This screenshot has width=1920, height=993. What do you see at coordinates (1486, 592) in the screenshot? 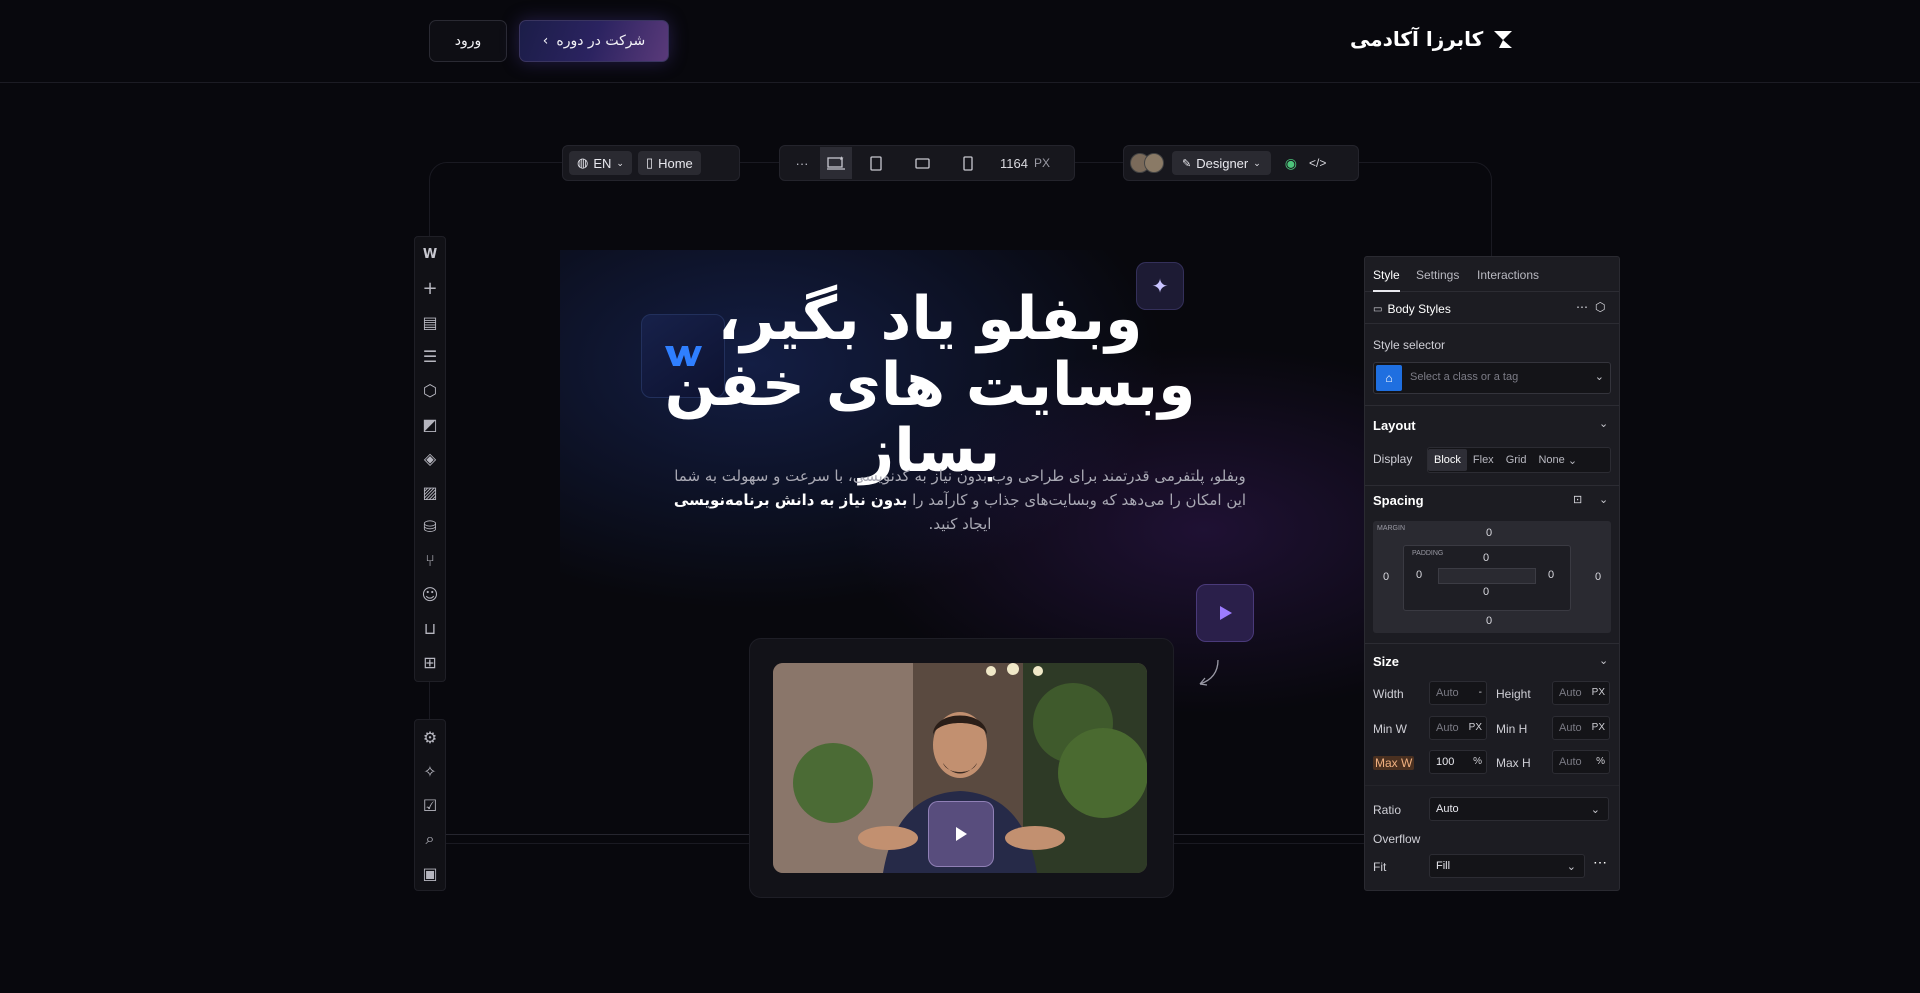
I see `padding-bottom-value: 0` at bounding box center [1486, 592].